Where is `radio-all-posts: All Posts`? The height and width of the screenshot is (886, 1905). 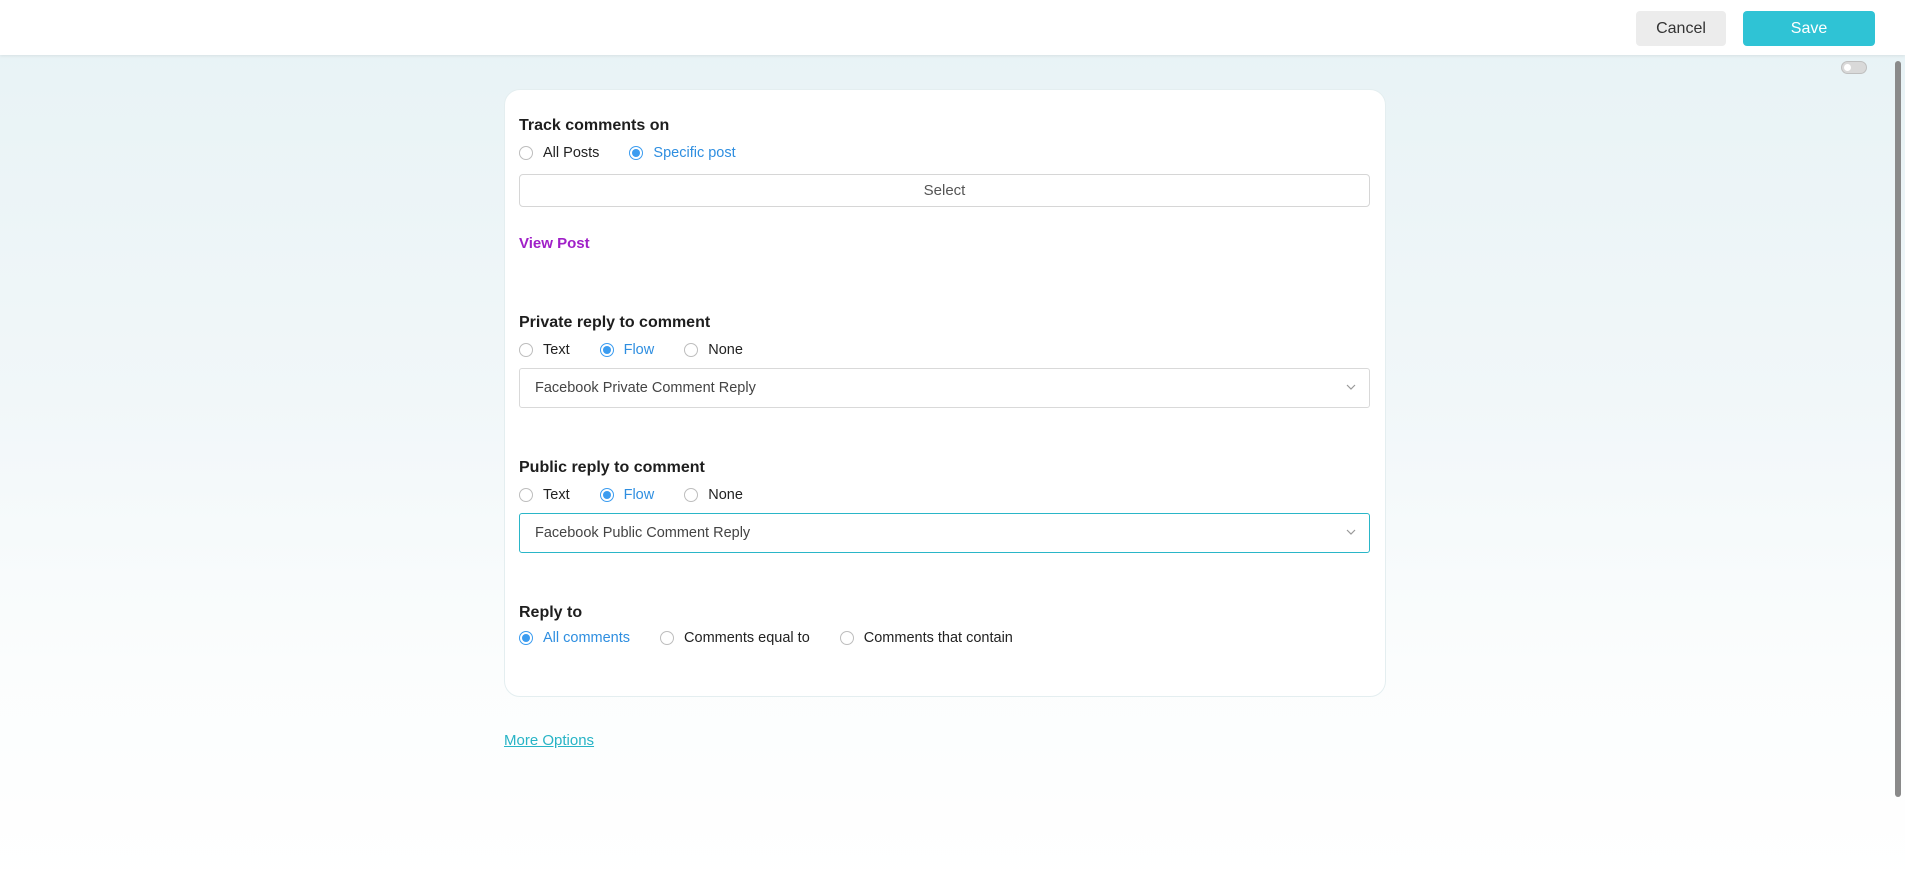
radio-all-posts: All Posts is located at coordinates (559, 153).